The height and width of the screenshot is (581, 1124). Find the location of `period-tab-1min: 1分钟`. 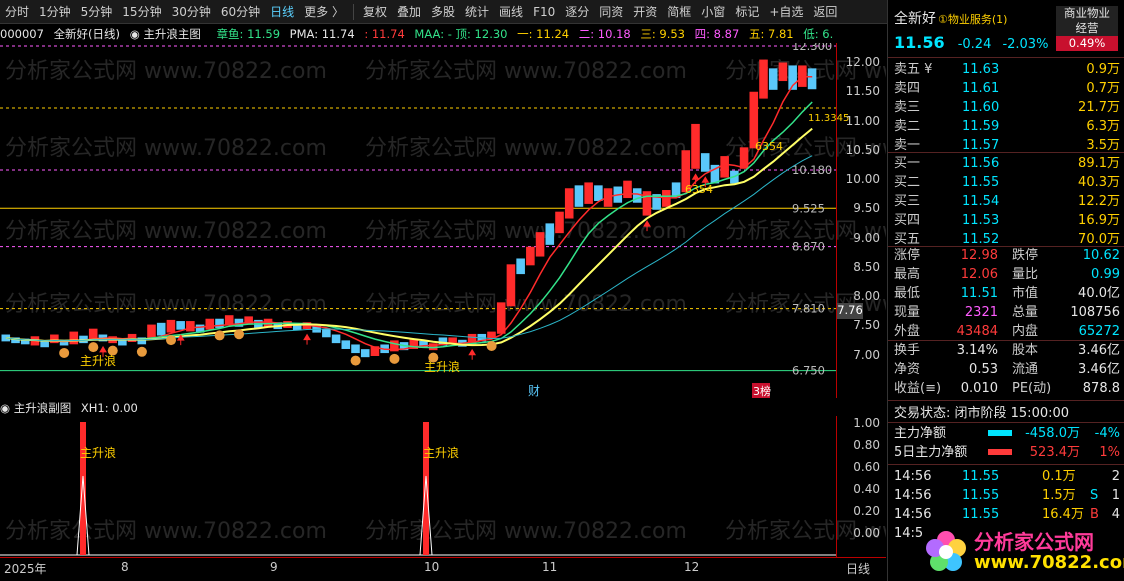

period-tab-1min: 1分钟 is located at coordinates (55, 12).